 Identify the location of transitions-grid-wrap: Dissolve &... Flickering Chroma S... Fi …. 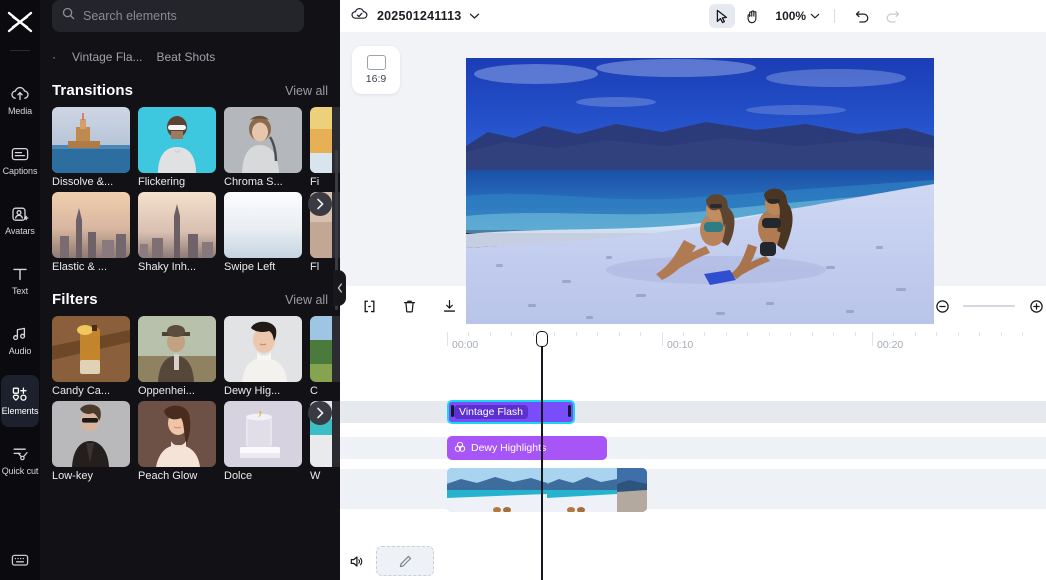
(190, 190).